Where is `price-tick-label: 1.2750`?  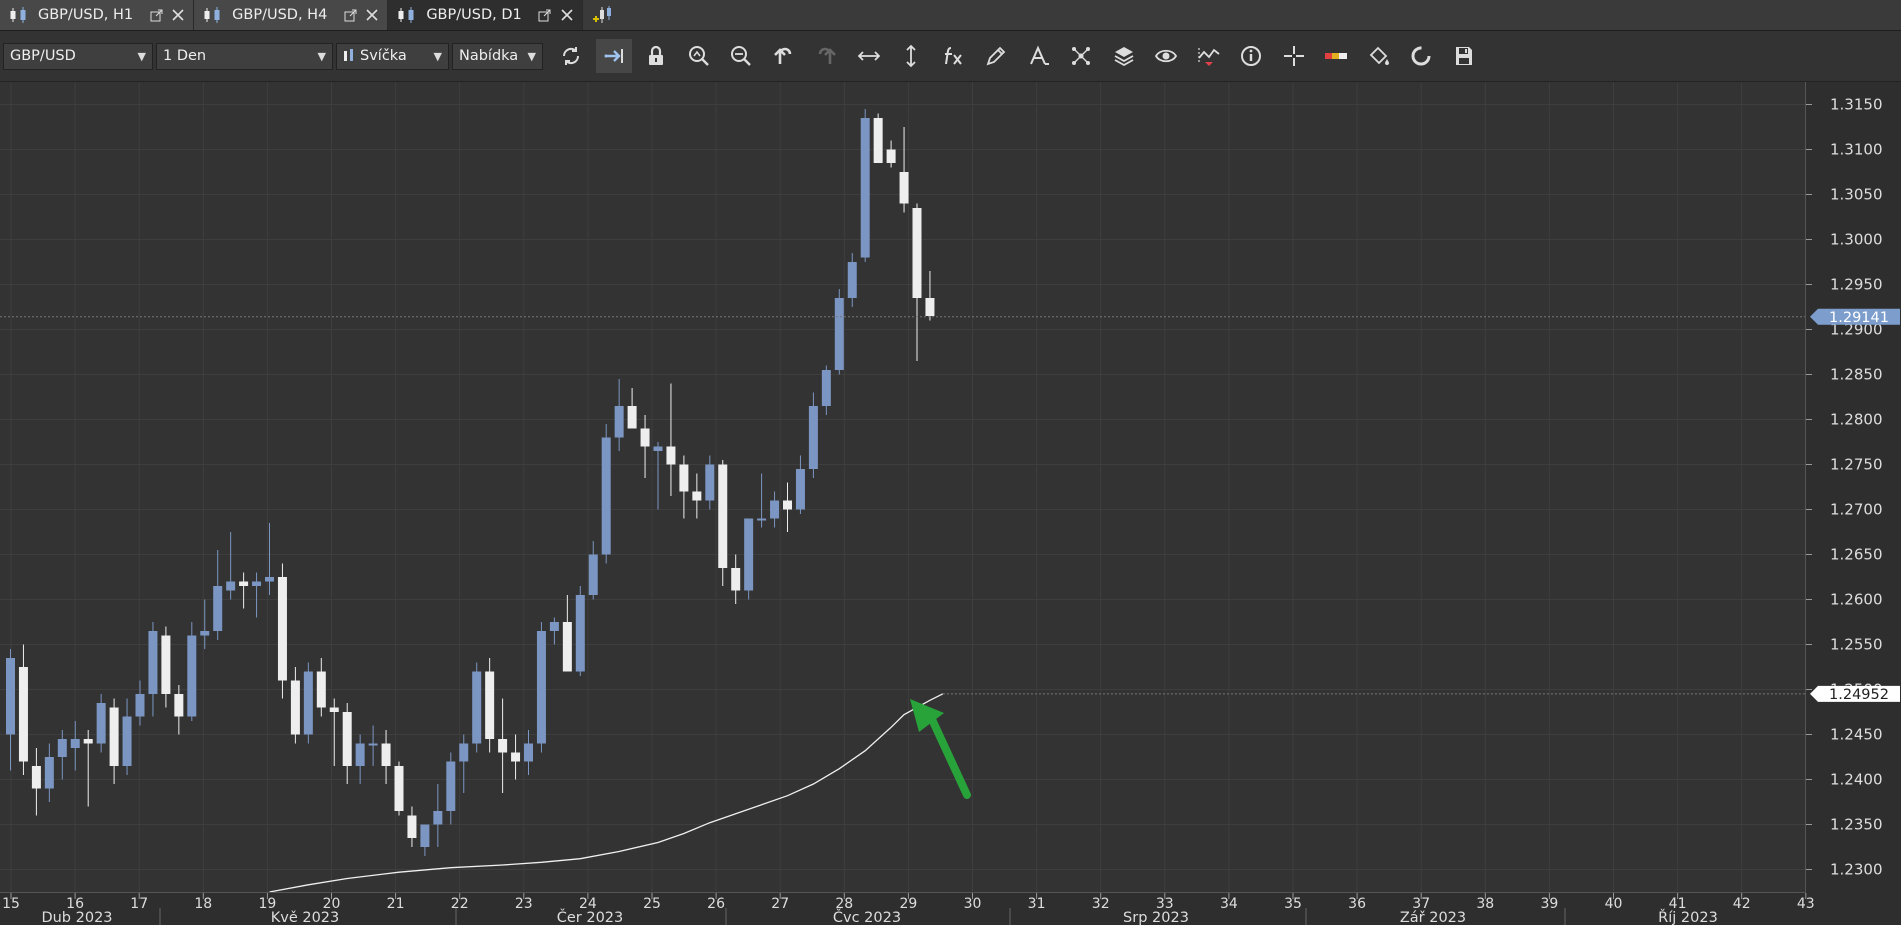
price-tick-label: 1.2750 is located at coordinates (1856, 465).